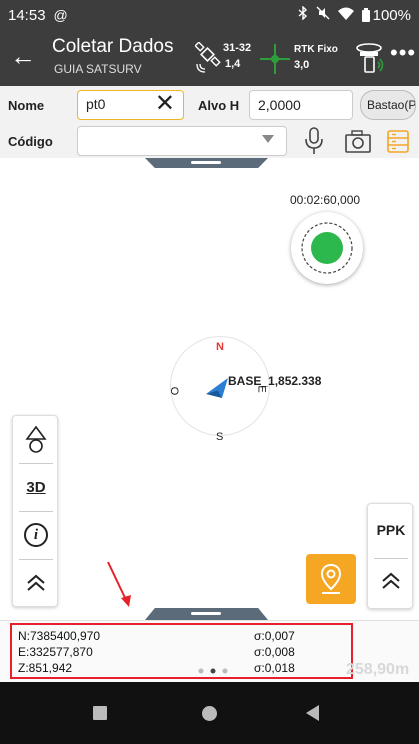 This screenshot has width=419, height=744. I want to click on info-icon: i, so click(36, 535).